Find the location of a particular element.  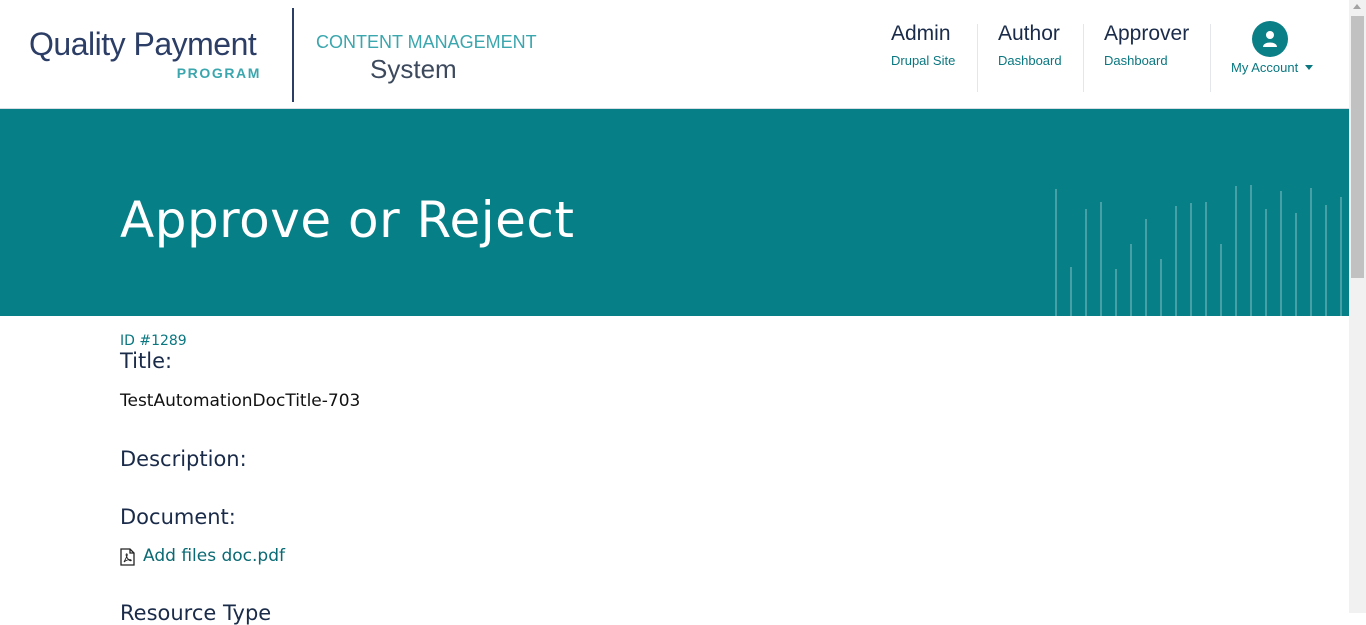

logo-line2: PROGRAM is located at coordinates (218, 73).